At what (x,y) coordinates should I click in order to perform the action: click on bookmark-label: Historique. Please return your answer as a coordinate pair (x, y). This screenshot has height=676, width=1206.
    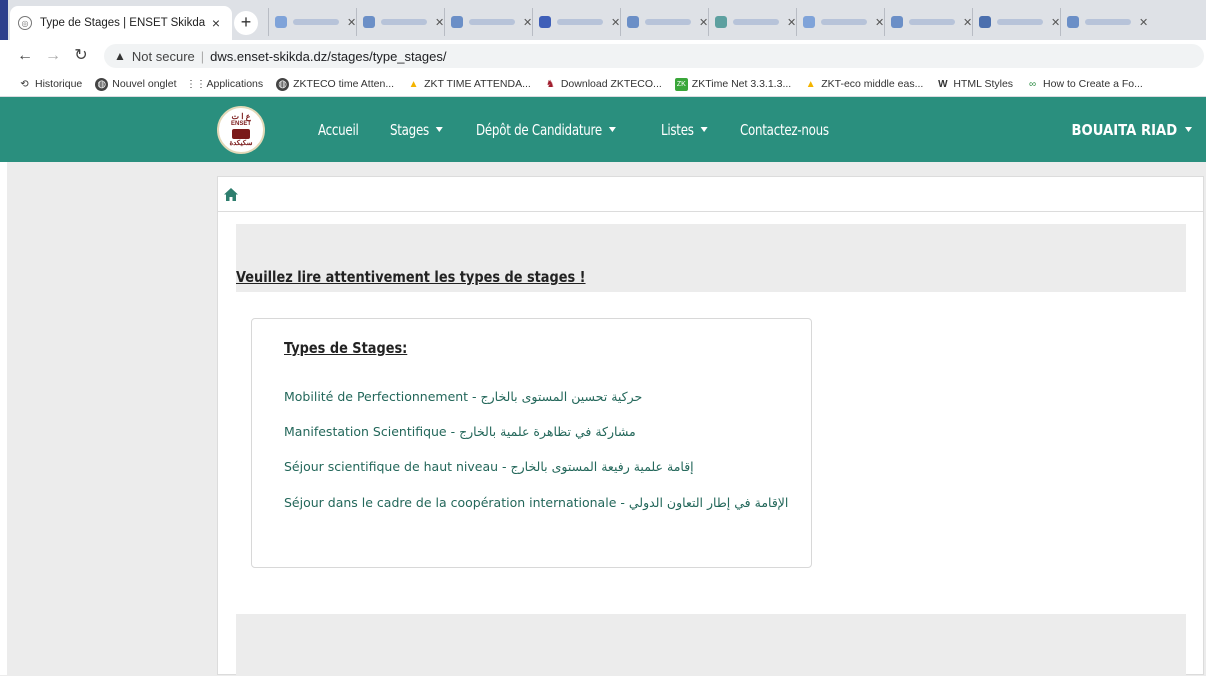
    Looking at the image, I should click on (59, 84).